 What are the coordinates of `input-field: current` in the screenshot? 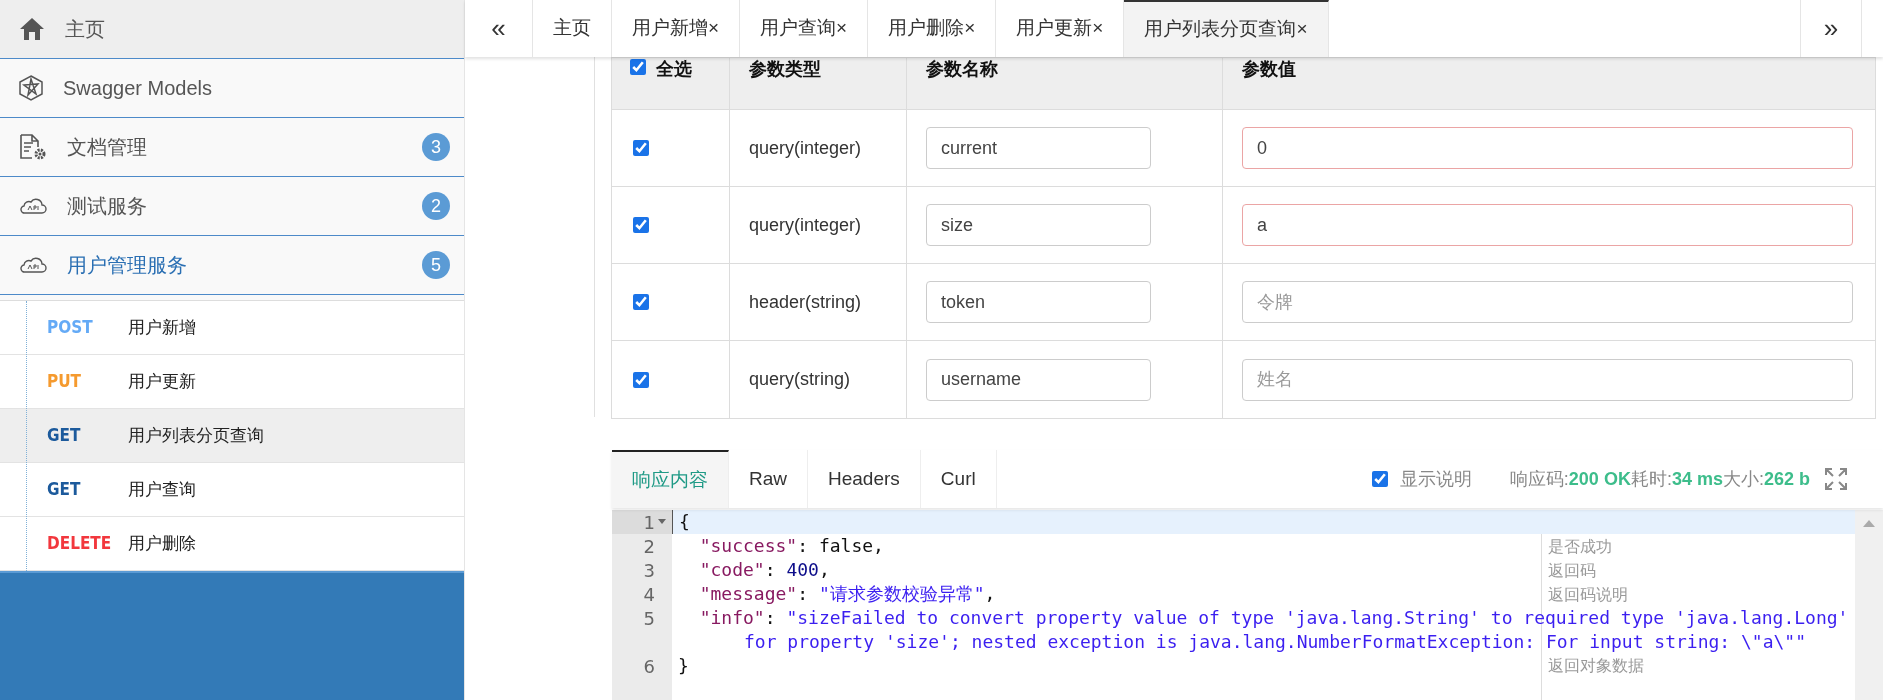 It's located at (1038, 148).